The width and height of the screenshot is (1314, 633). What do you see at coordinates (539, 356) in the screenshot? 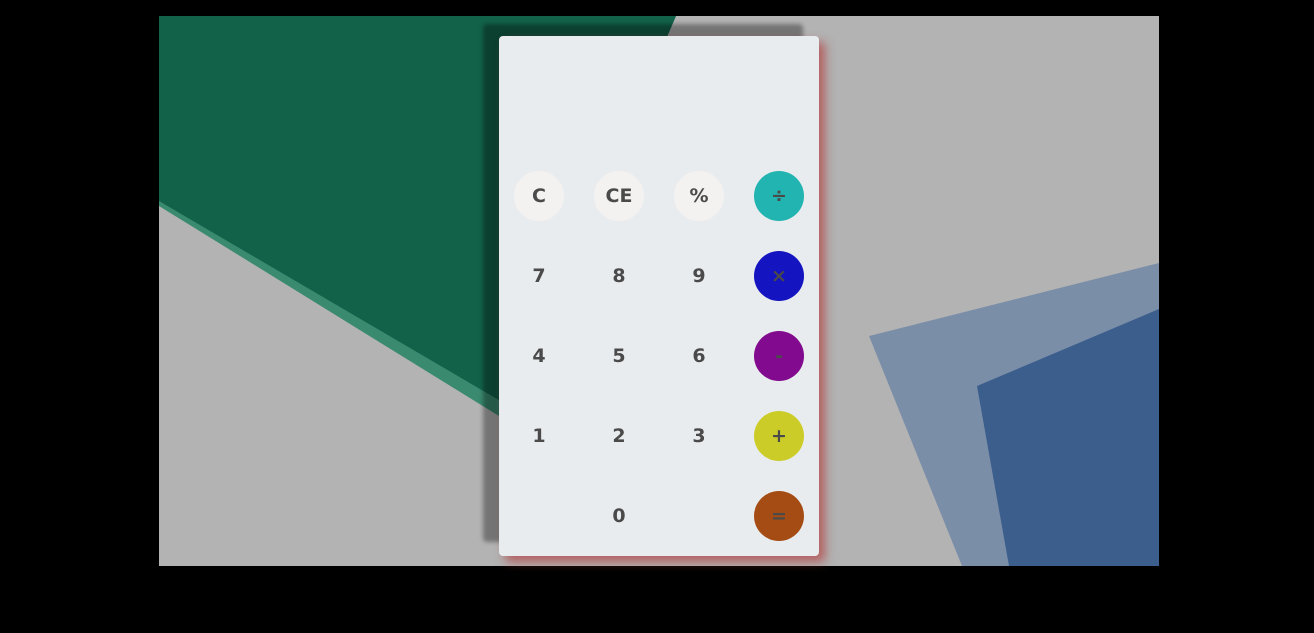
I see `four-button: 4` at bounding box center [539, 356].